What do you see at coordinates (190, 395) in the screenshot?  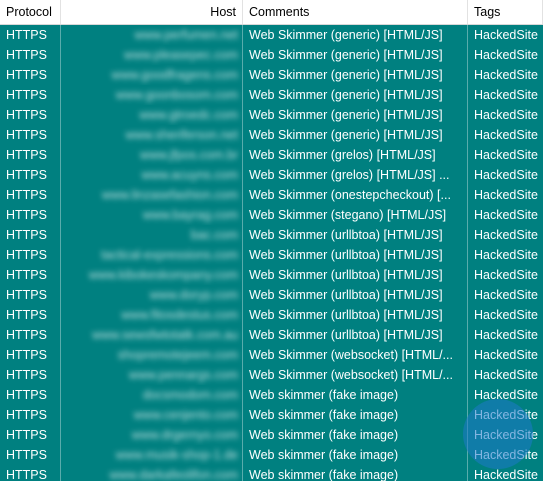 I see `host-text-redacted: docsmodom.com` at bounding box center [190, 395].